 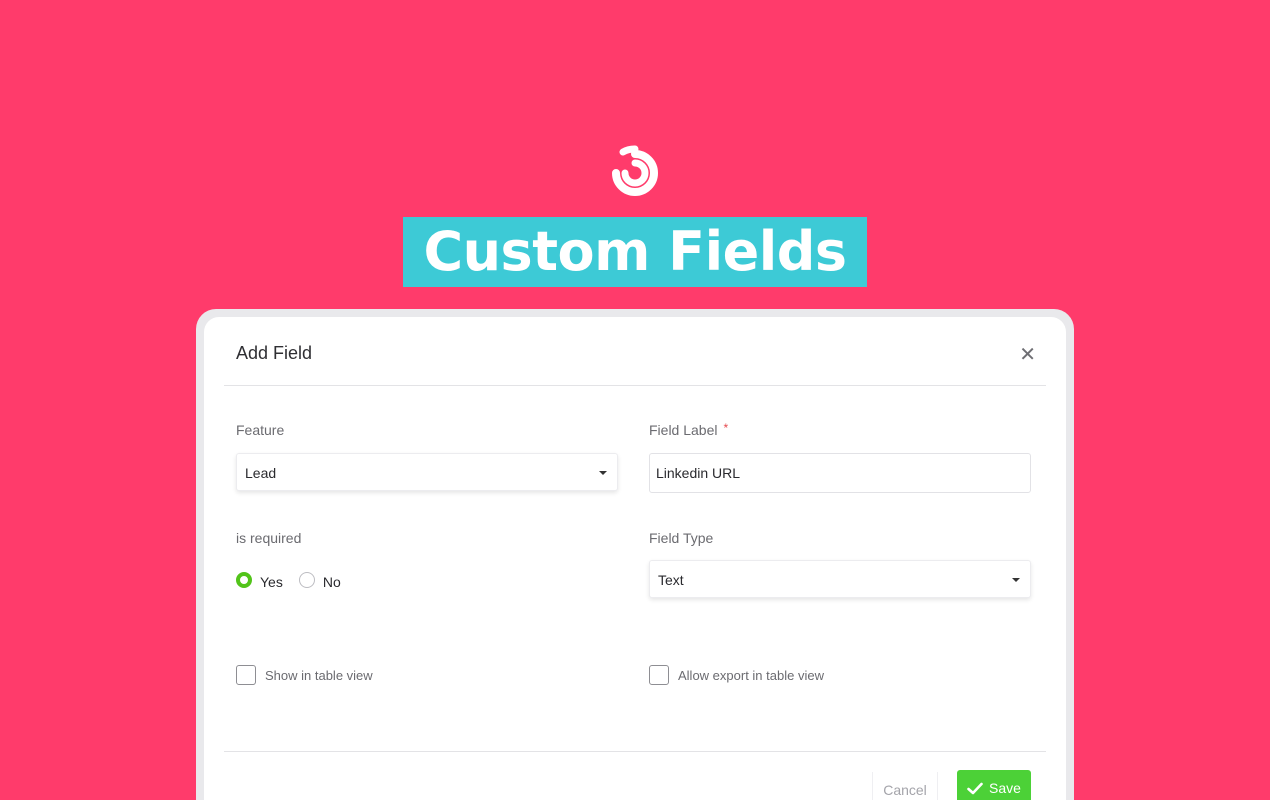 What do you see at coordinates (1027, 355) in the screenshot?
I see `close-icon: ✕` at bounding box center [1027, 355].